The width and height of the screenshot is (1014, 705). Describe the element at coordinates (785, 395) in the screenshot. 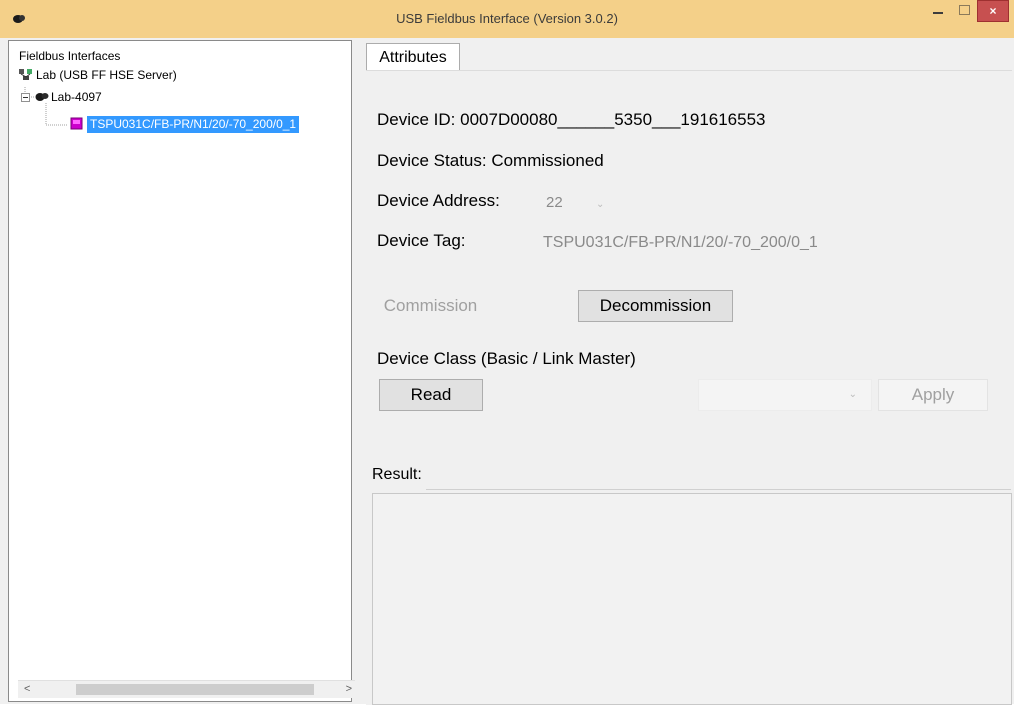

I see `device-class-select: ⌄` at that location.